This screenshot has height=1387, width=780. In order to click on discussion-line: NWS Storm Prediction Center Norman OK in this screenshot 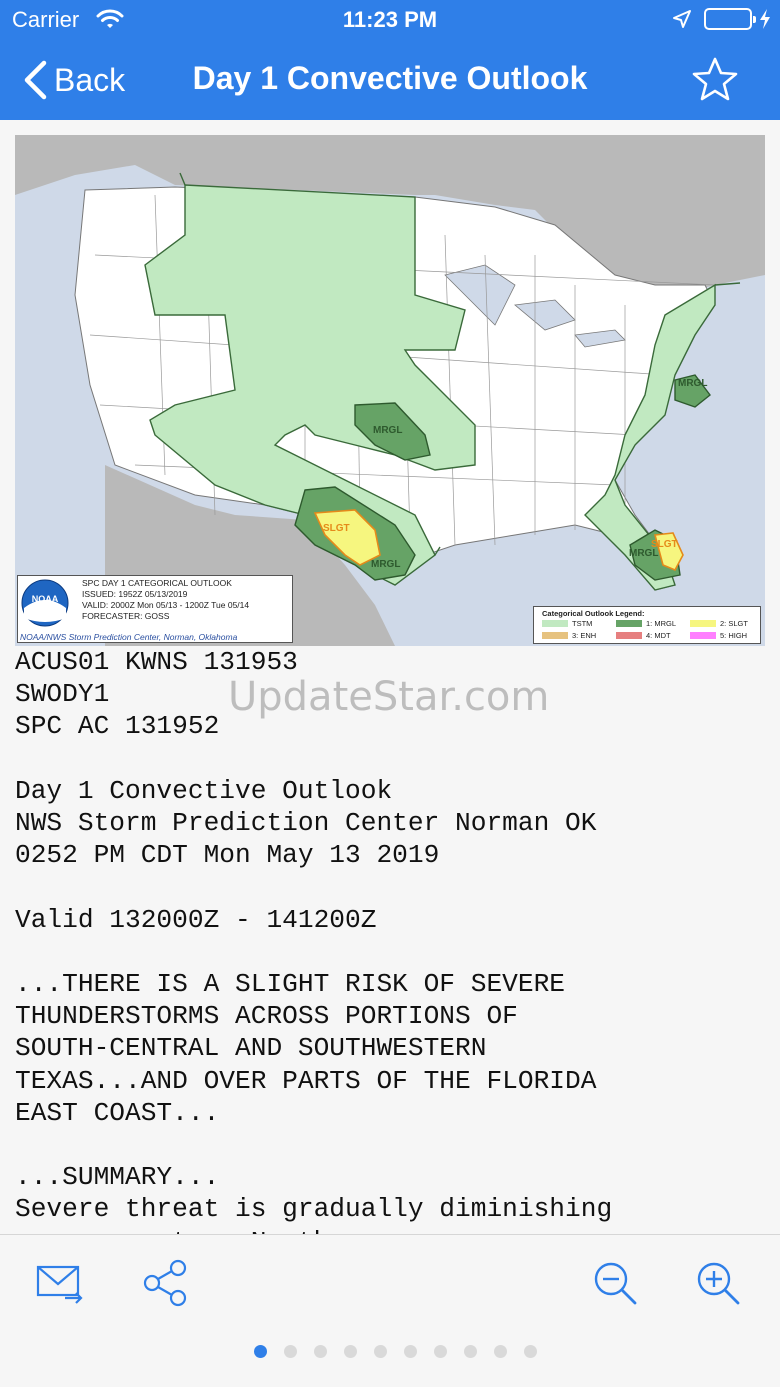, I will do `click(306, 823)`.